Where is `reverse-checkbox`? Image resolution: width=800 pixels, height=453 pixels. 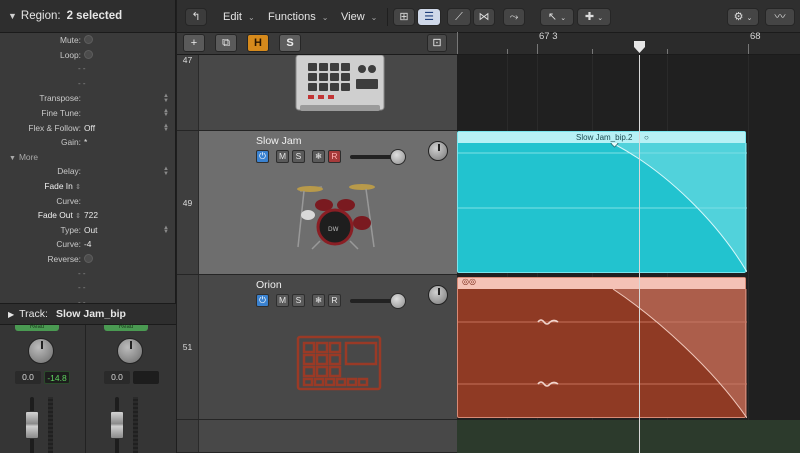 reverse-checkbox is located at coordinates (88, 258).